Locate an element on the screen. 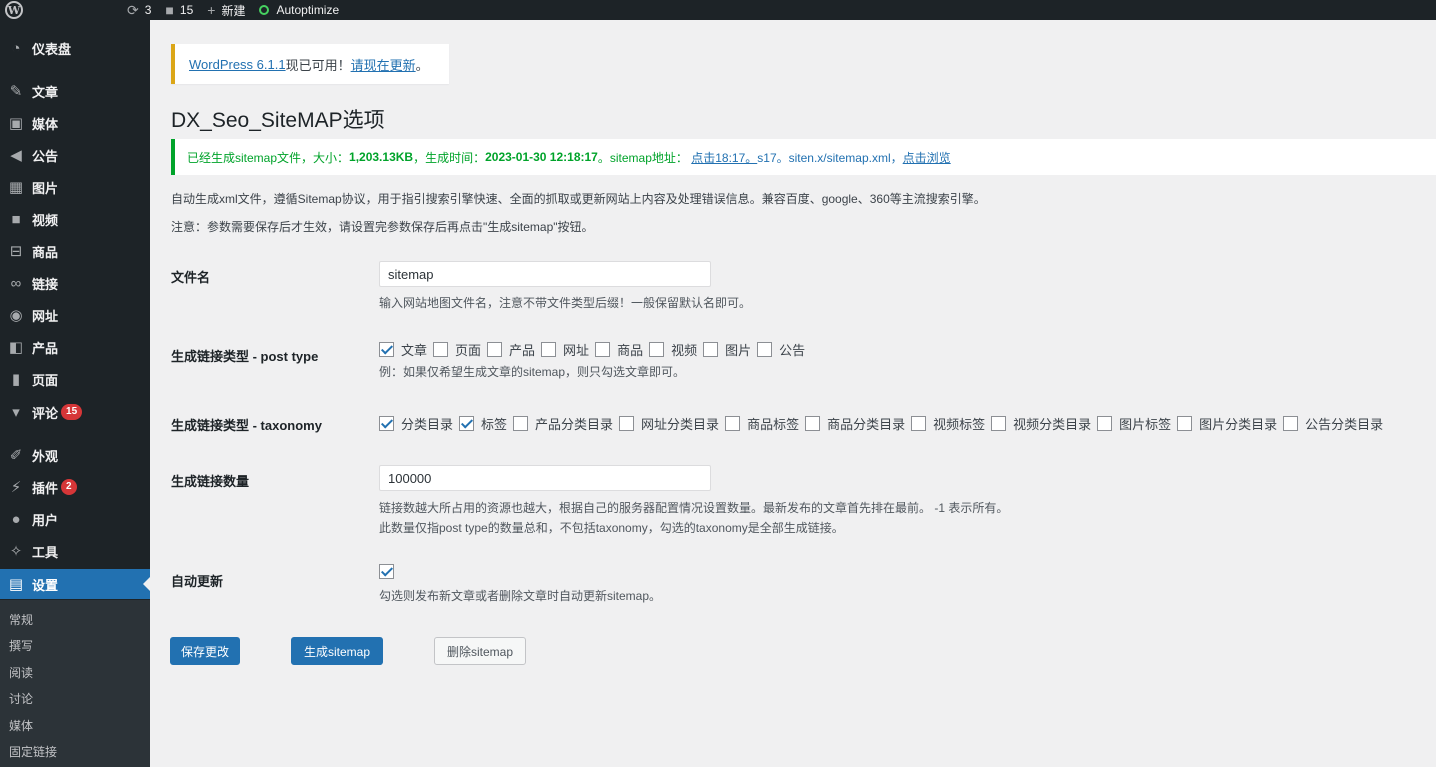 The width and height of the screenshot is (1436, 767). sitemap-time: 2023-01-30 12:18:17 is located at coordinates (541, 157).